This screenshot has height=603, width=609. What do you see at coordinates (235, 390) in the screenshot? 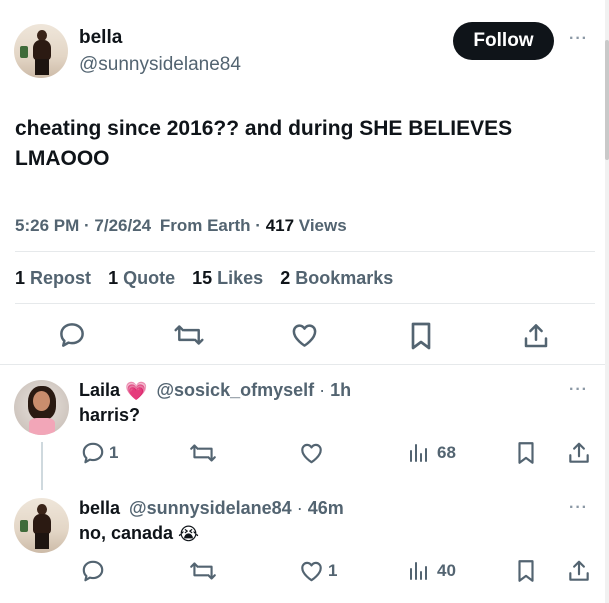
I see `reply-author-handle: @sosick_ofmyself` at bounding box center [235, 390].